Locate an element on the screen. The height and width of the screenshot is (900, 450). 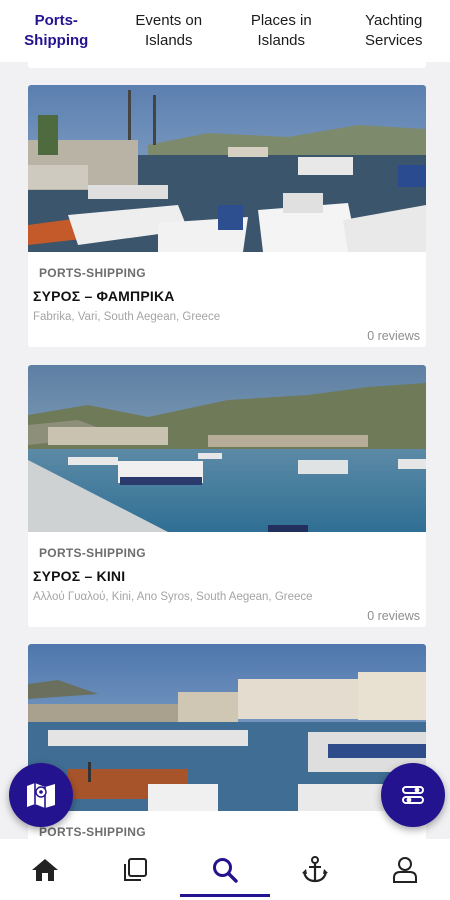
nav-search is located at coordinates (225, 869).